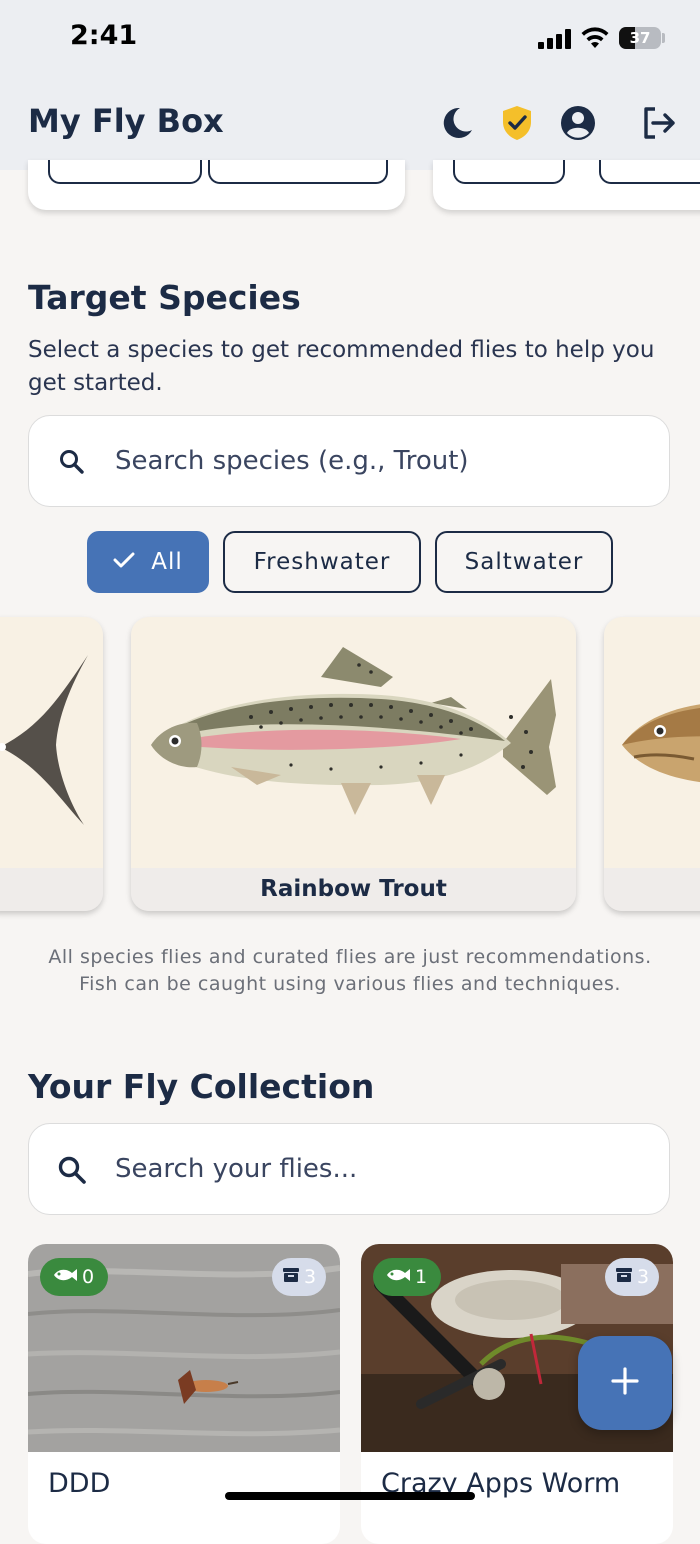  I want to click on caught-count: 1, so click(421, 1277).